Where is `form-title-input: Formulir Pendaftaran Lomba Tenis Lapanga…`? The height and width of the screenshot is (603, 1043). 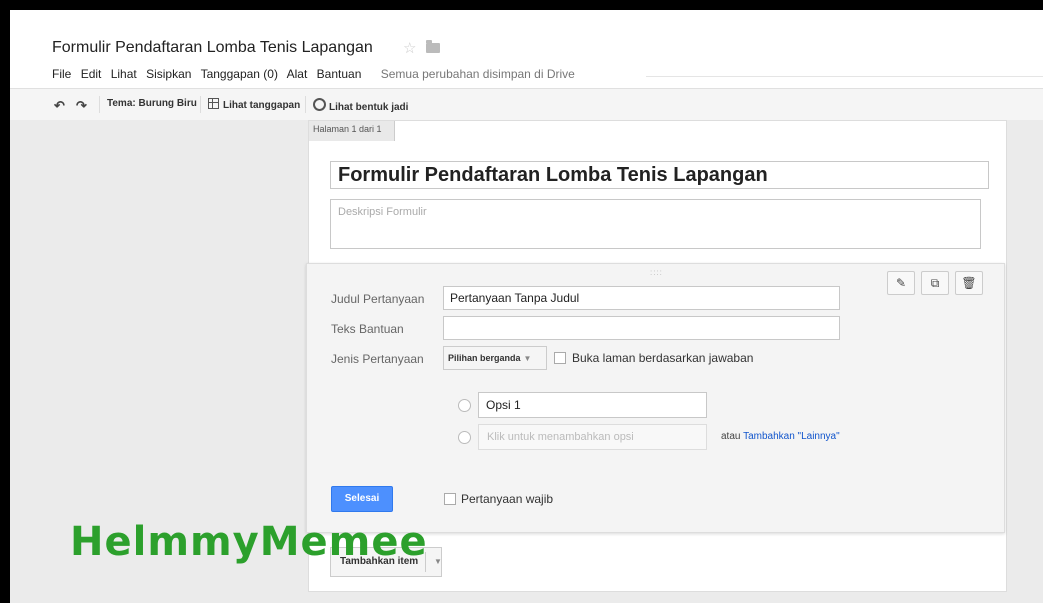
form-title-input: Formulir Pendaftaran Lomba Tenis Lapanga… is located at coordinates (659, 175).